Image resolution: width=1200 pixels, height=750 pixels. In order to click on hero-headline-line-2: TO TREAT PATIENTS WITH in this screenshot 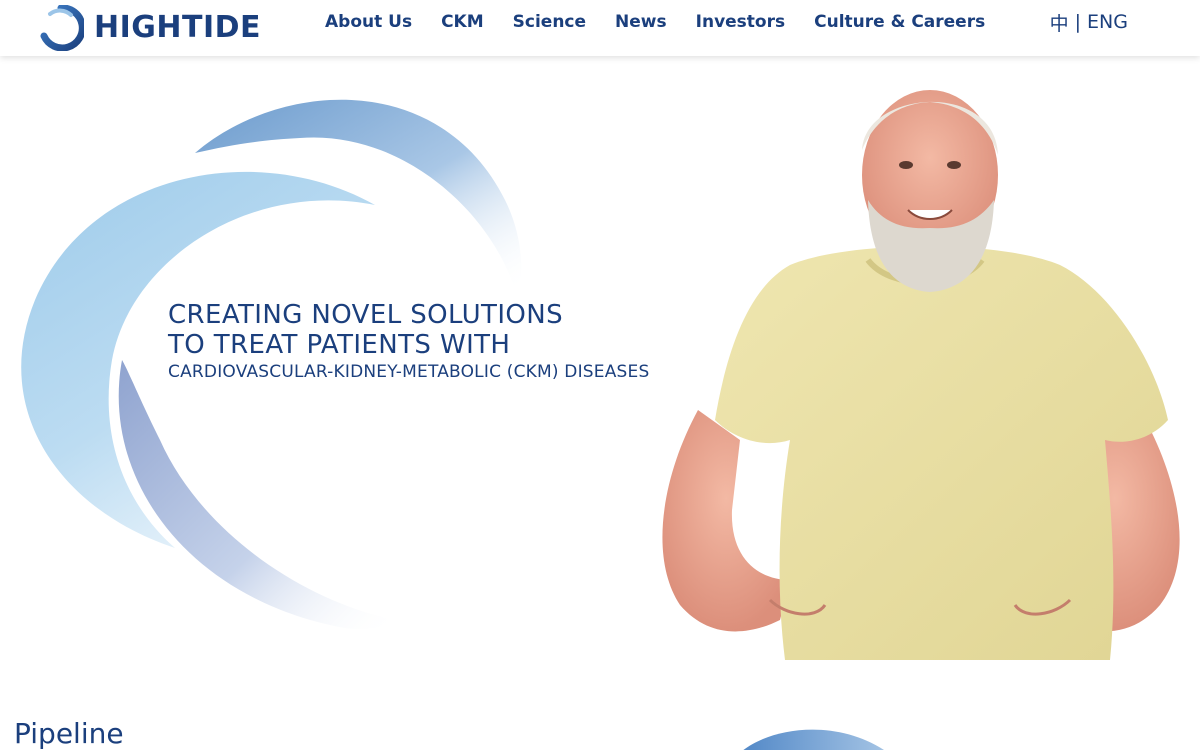, I will do `click(339, 345)`.